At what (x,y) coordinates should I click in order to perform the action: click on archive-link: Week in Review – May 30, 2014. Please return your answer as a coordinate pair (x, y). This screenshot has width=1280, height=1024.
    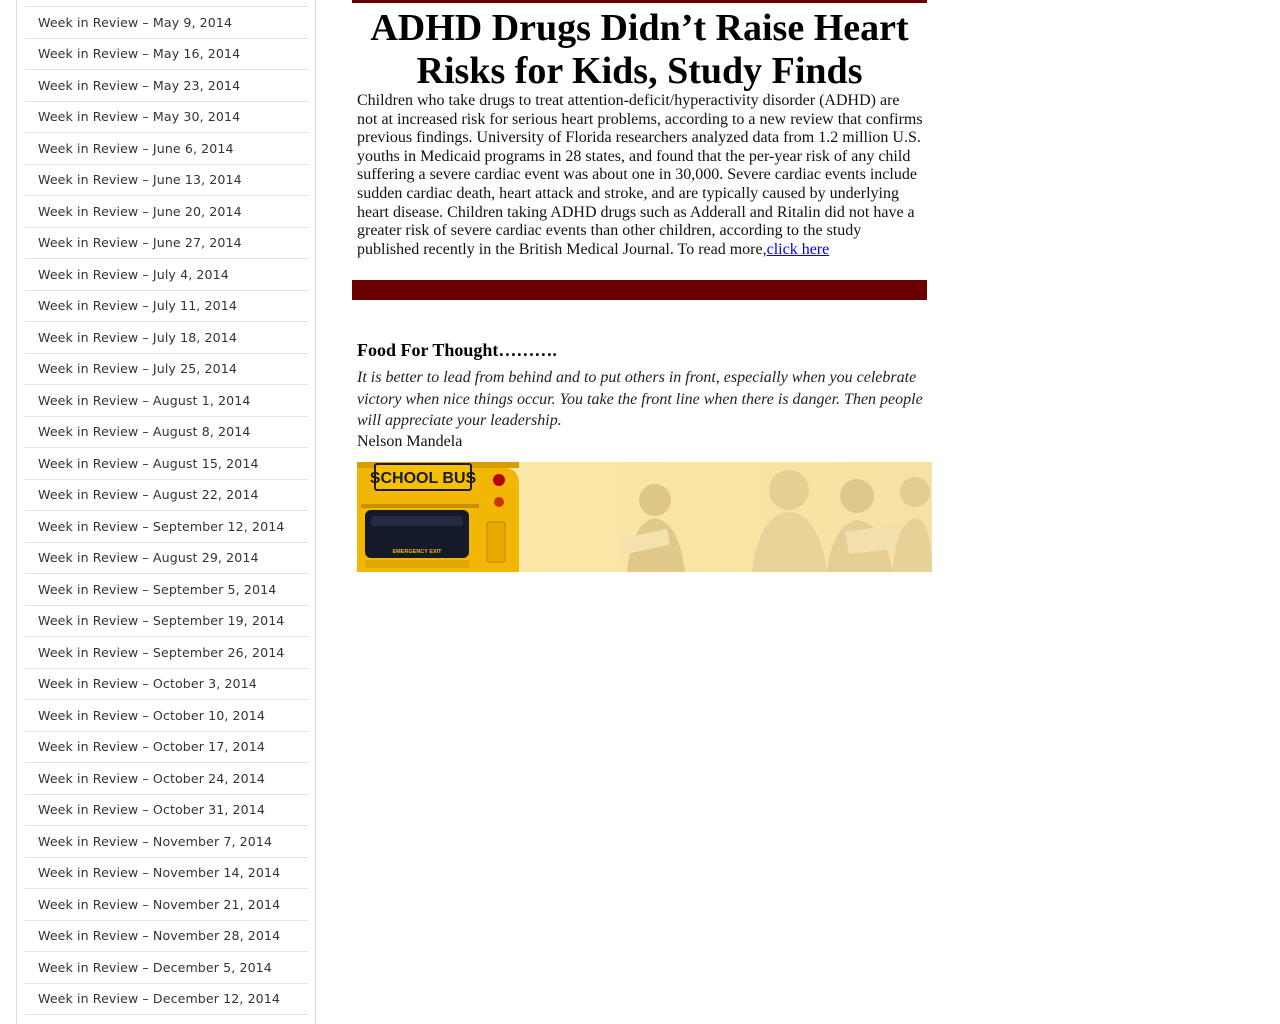
    Looking at the image, I should click on (132, 116).